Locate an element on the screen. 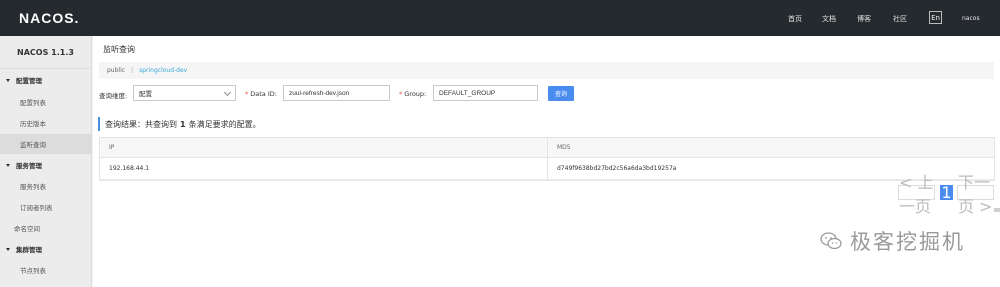  sidebar-item-service-list: 服务列表 is located at coordinates (46, 186).